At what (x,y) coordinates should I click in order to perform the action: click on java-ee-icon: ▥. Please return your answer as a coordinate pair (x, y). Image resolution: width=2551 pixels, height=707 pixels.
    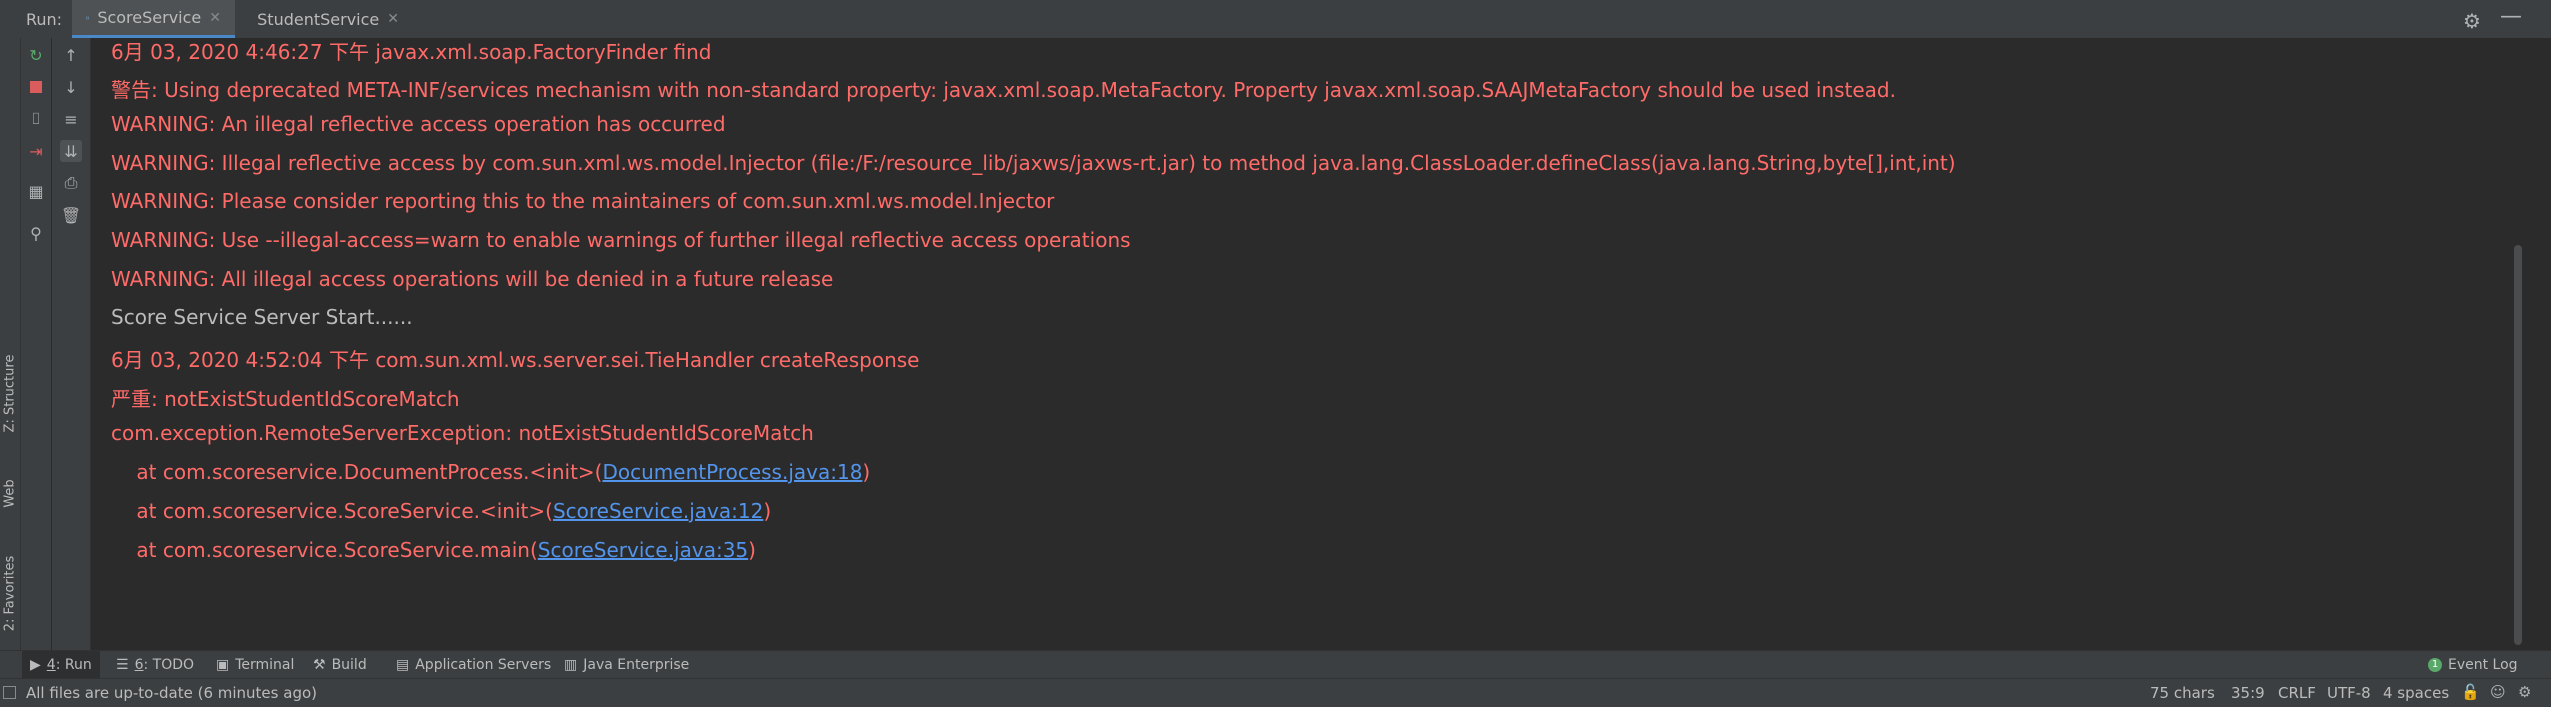
    Looking at the image, I should click on (570, 665).